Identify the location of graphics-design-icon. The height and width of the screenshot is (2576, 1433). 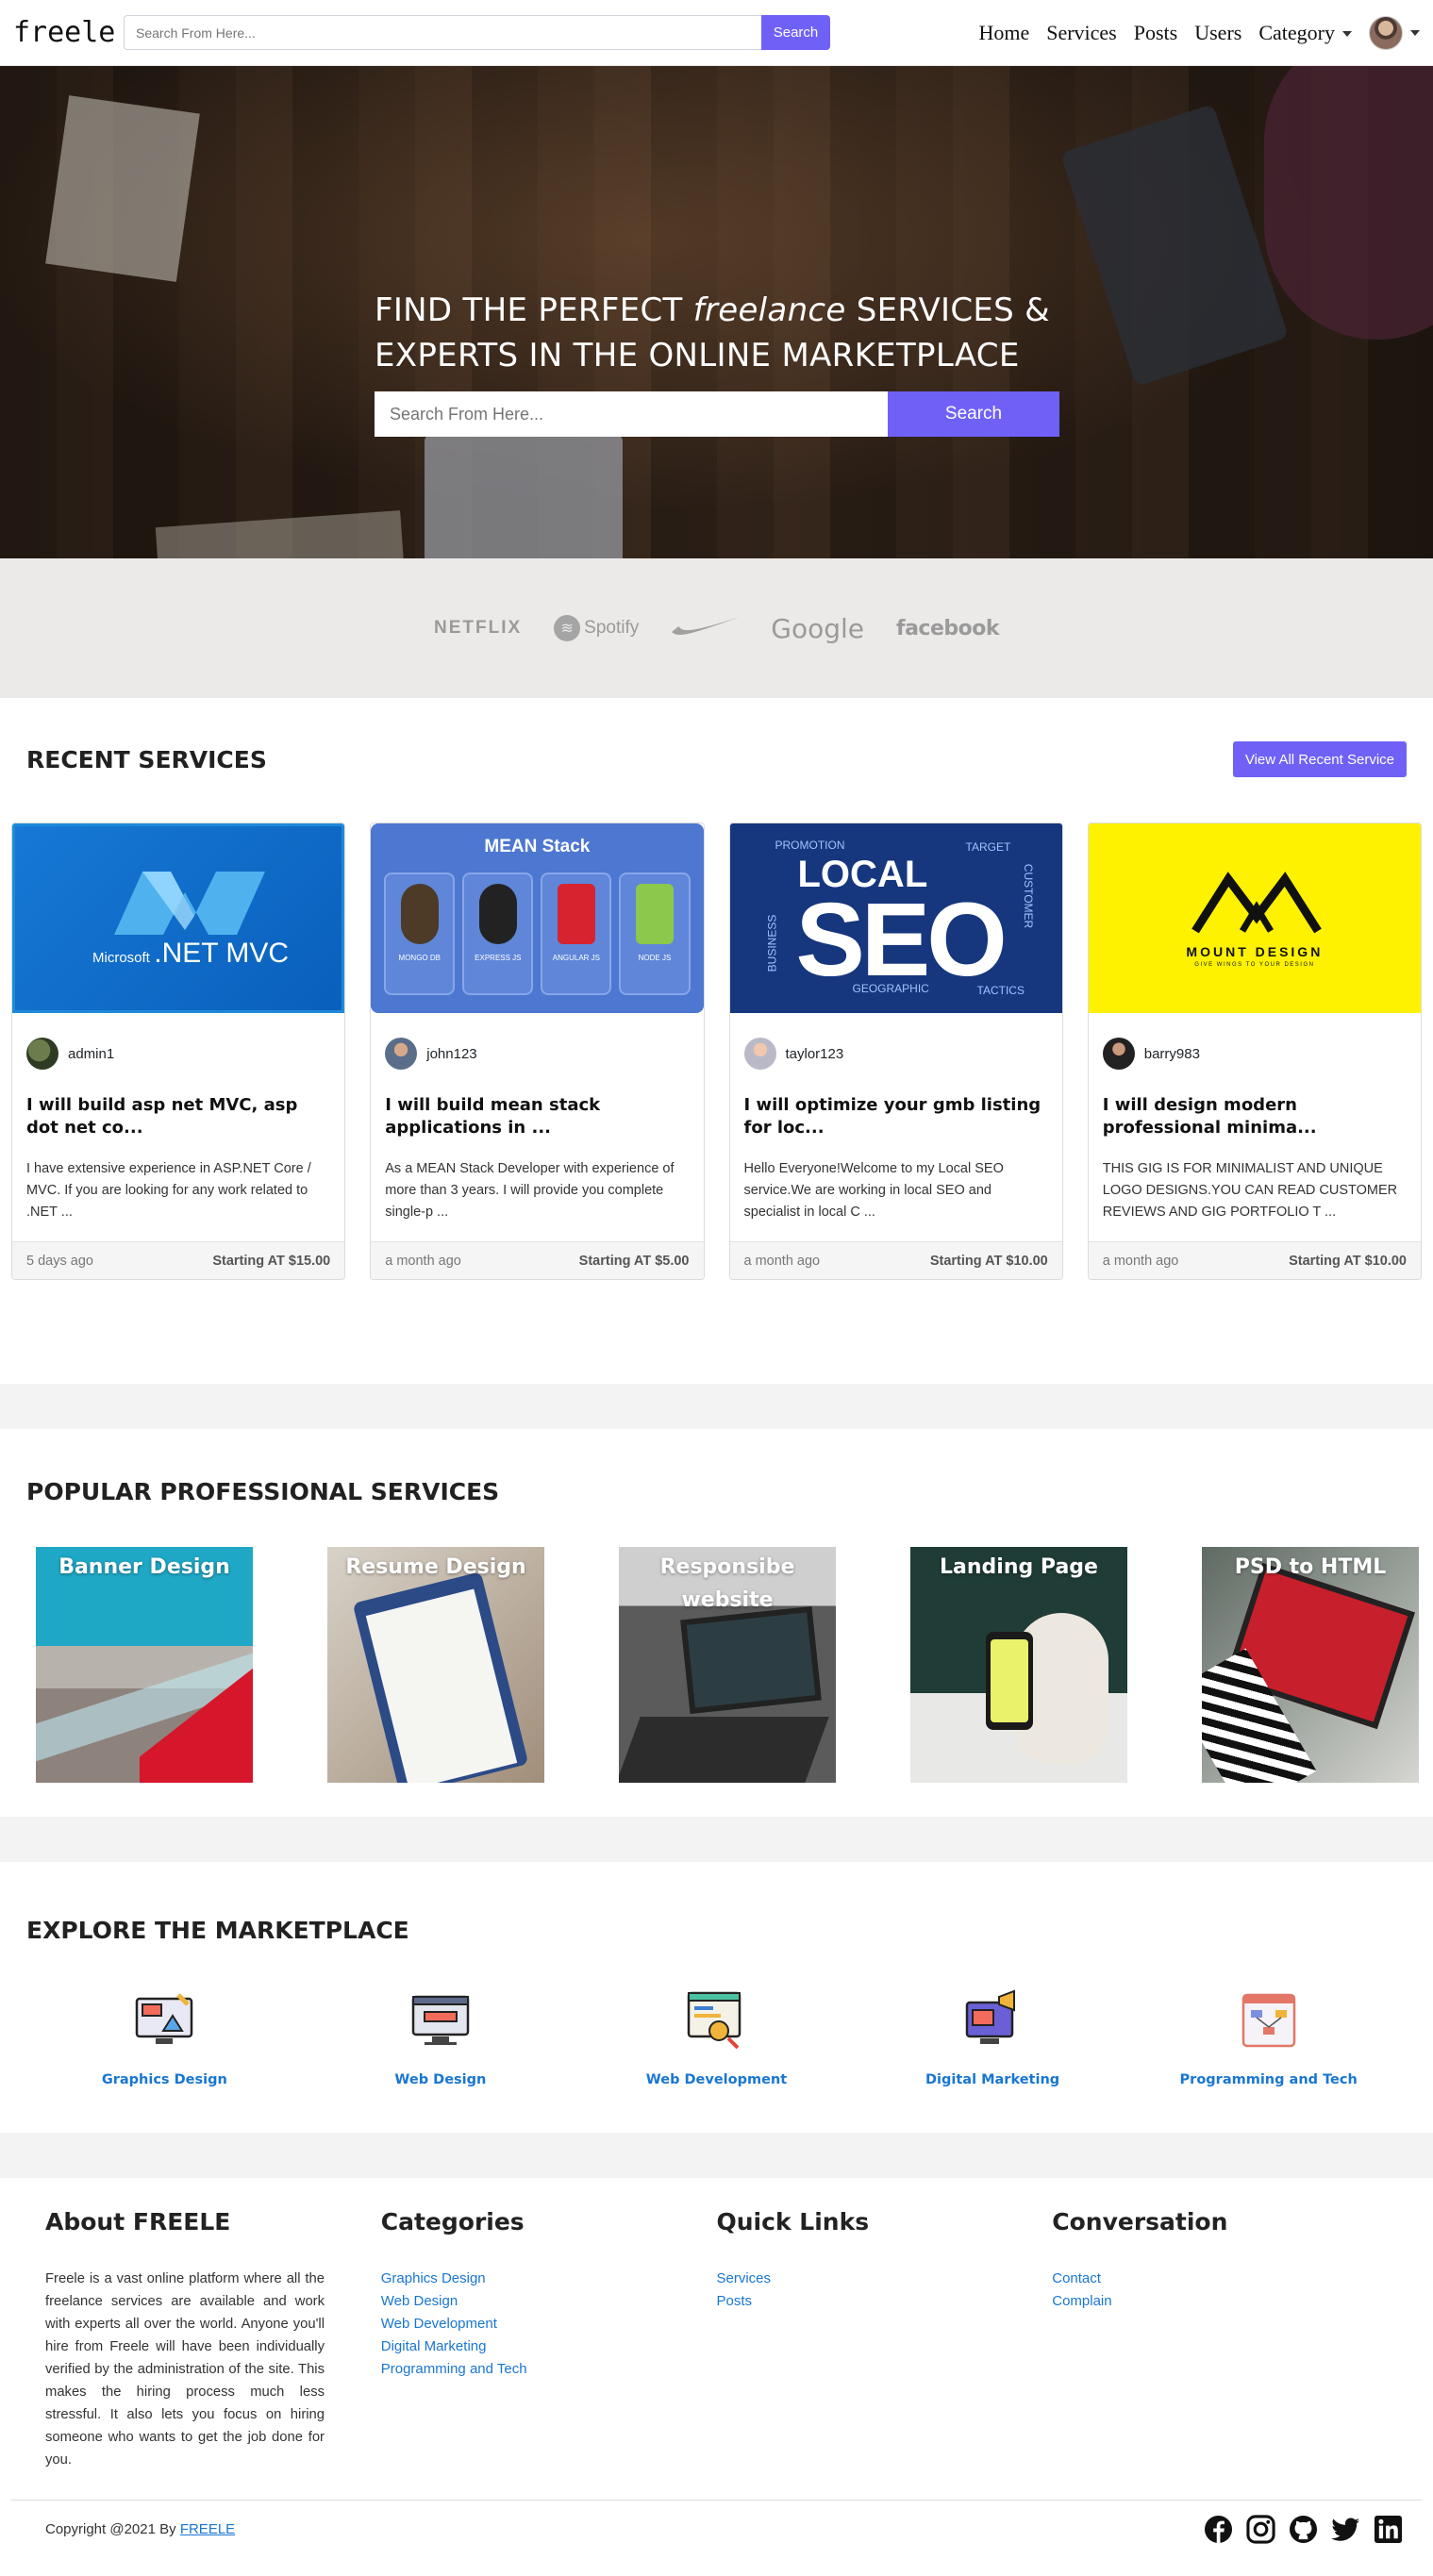
(164, 2019).